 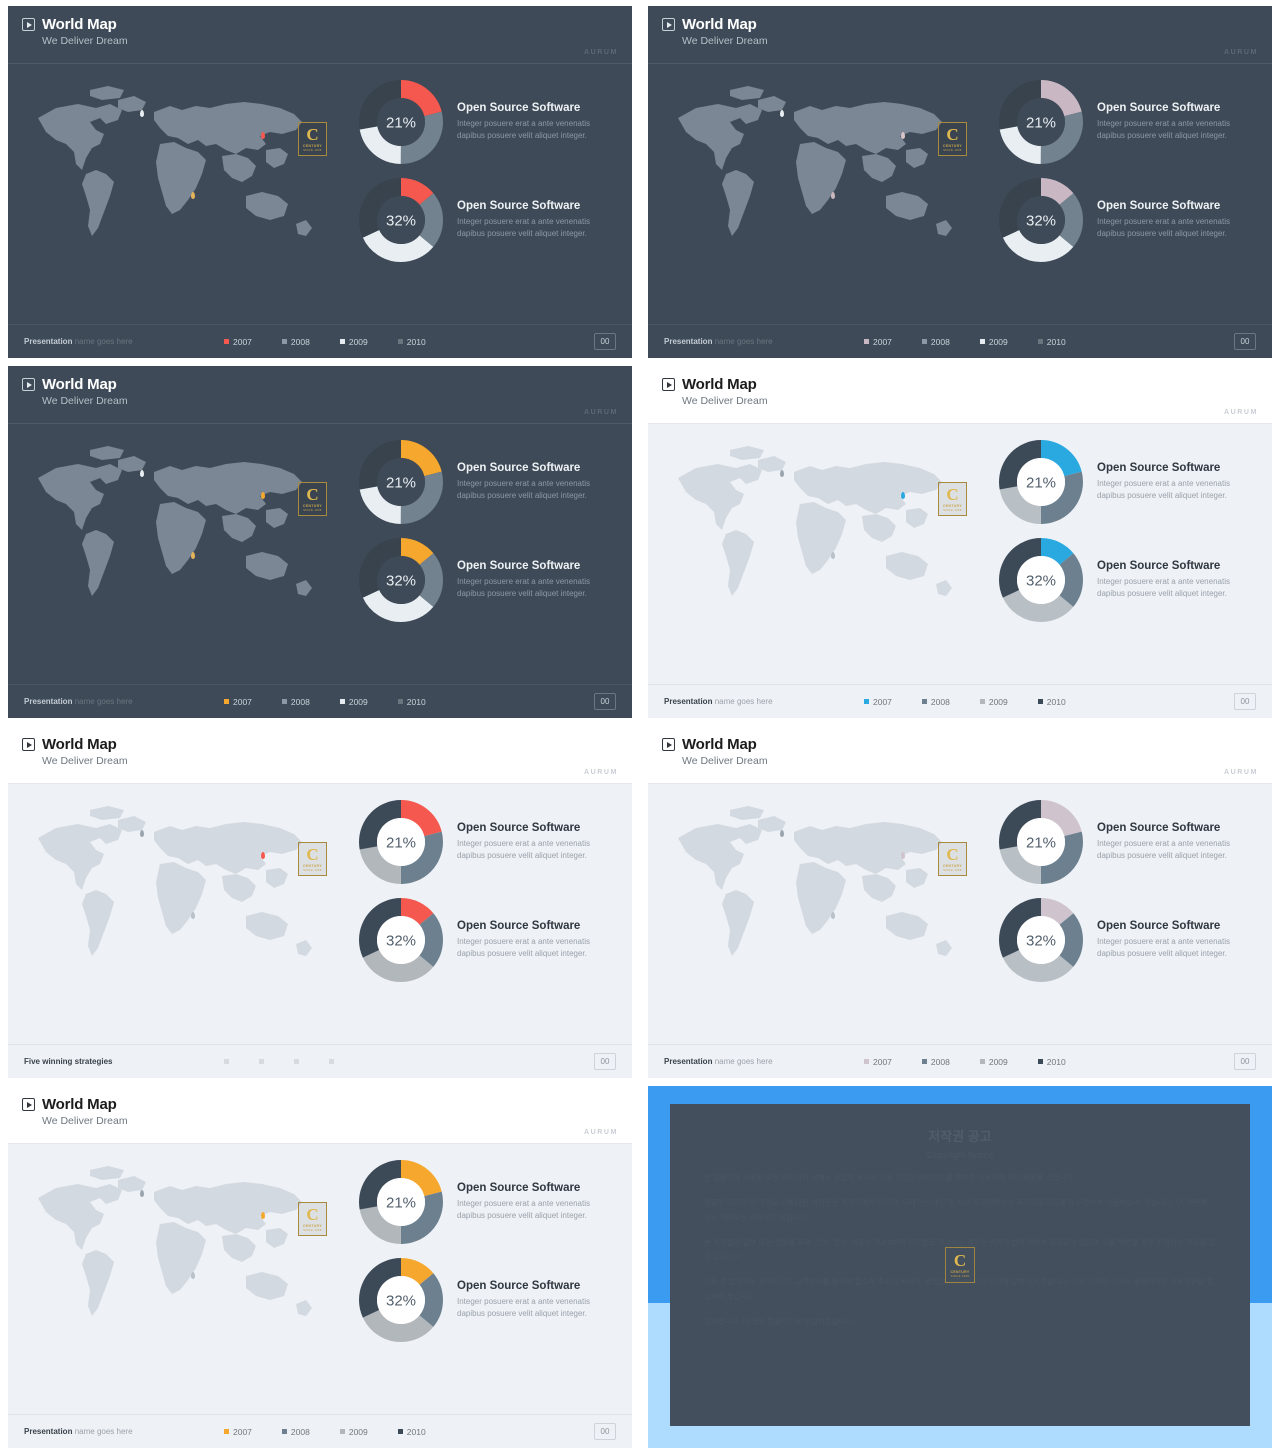 I want to click on legend-item-2009, so click(x=296, y=1061).